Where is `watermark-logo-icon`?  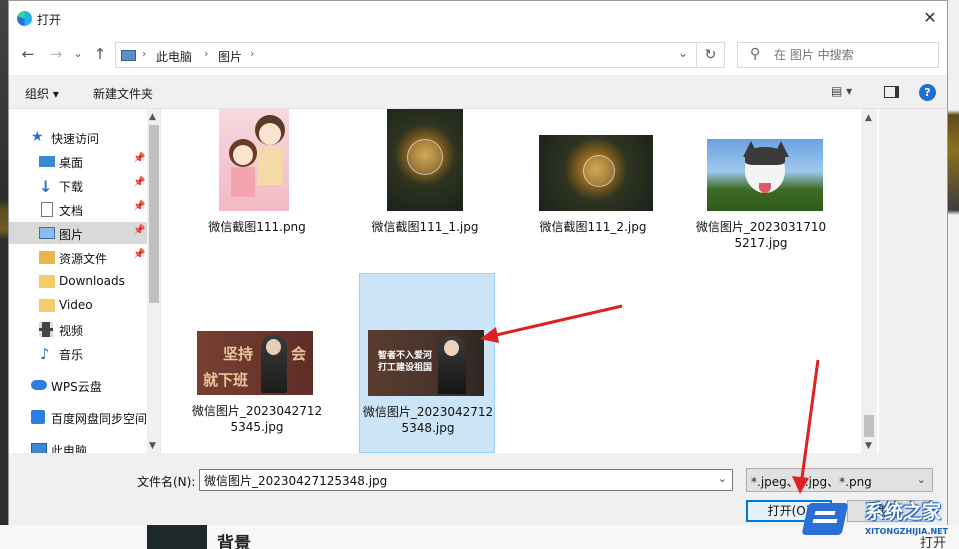
watermark-logo-icon is located at coordinates (825, 517).